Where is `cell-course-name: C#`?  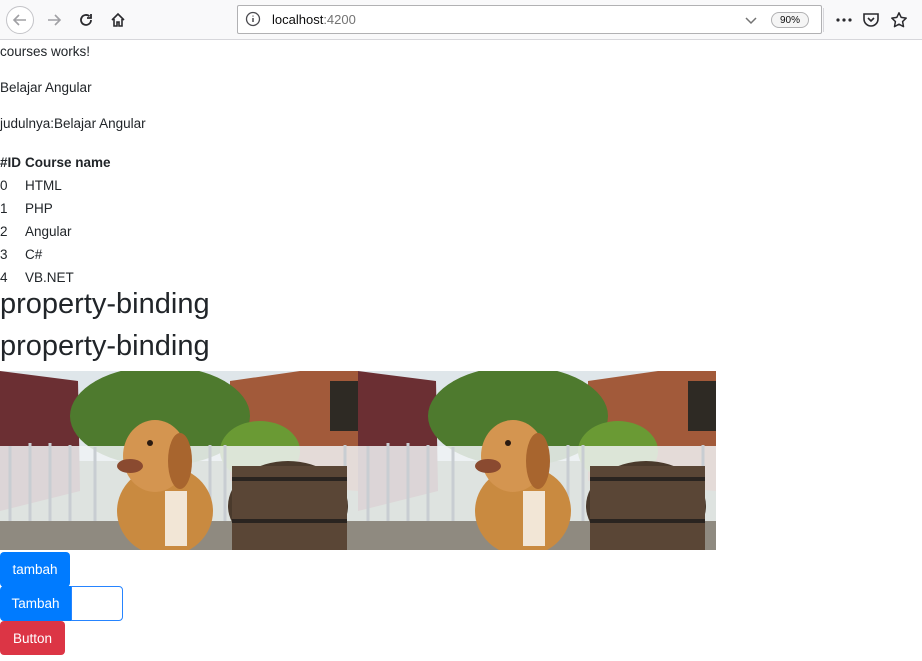
cell-course-name: C# is located at coordinates (34, 254).